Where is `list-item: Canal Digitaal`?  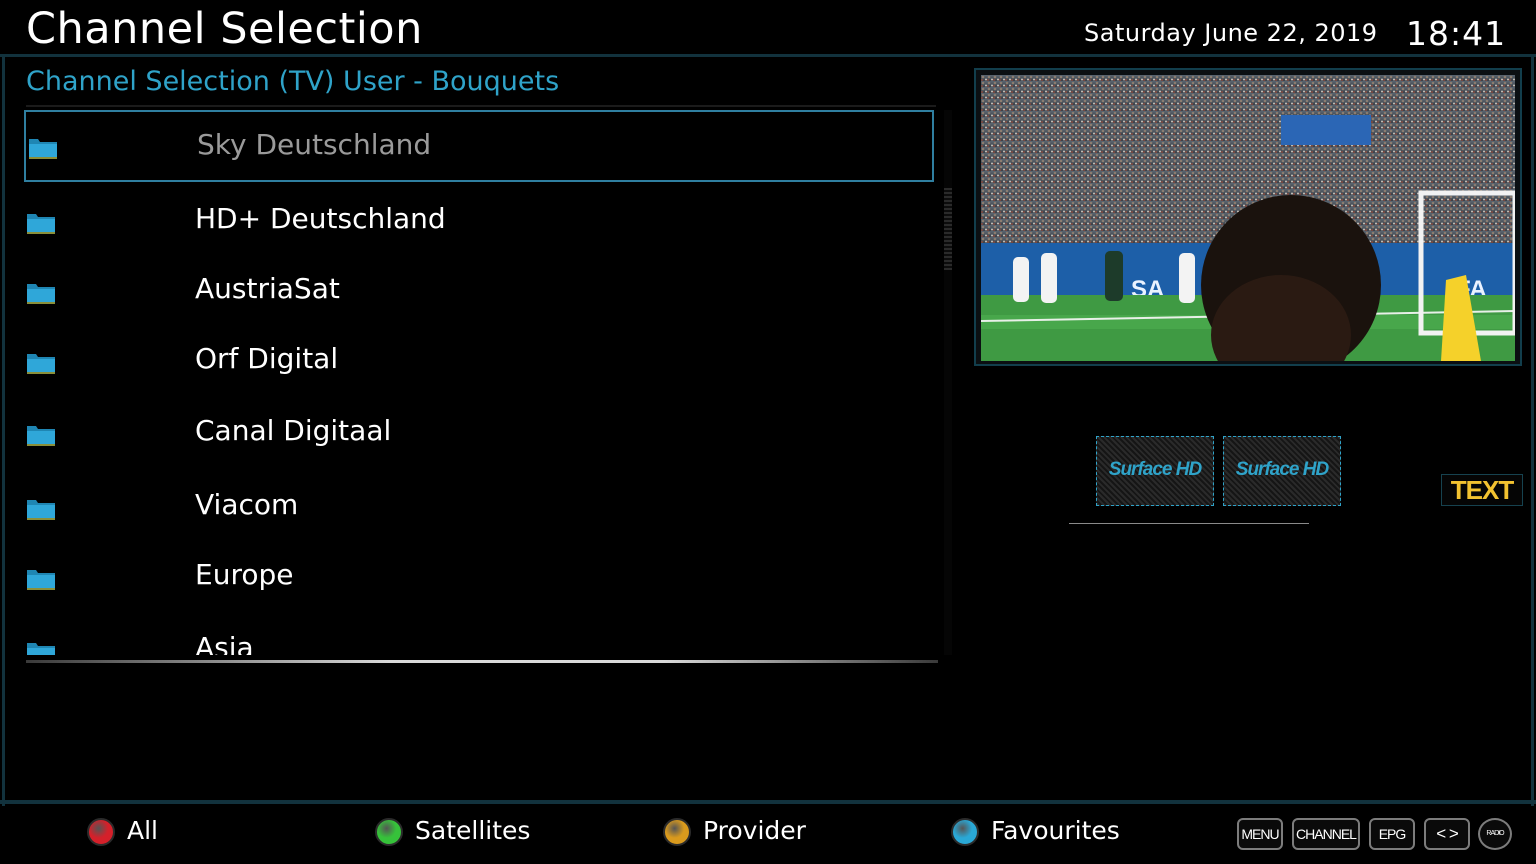
list-item: Canal Digitaal is located at coordinates (479, 434).